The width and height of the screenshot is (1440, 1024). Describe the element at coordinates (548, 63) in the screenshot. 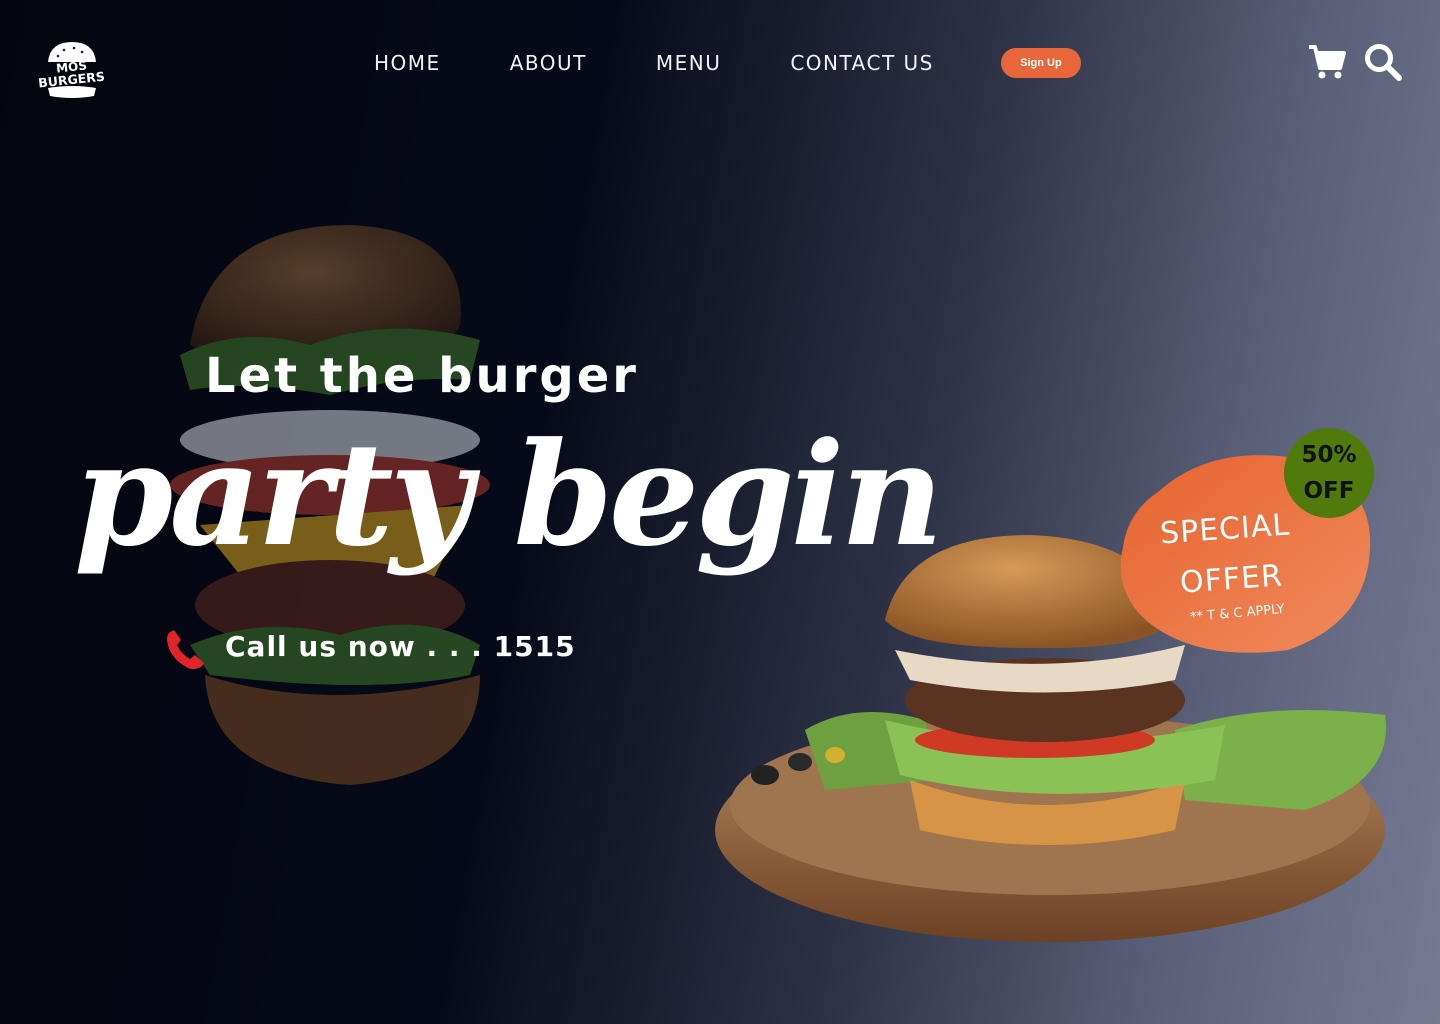

I see `nav-about: ABOUT` at that location.